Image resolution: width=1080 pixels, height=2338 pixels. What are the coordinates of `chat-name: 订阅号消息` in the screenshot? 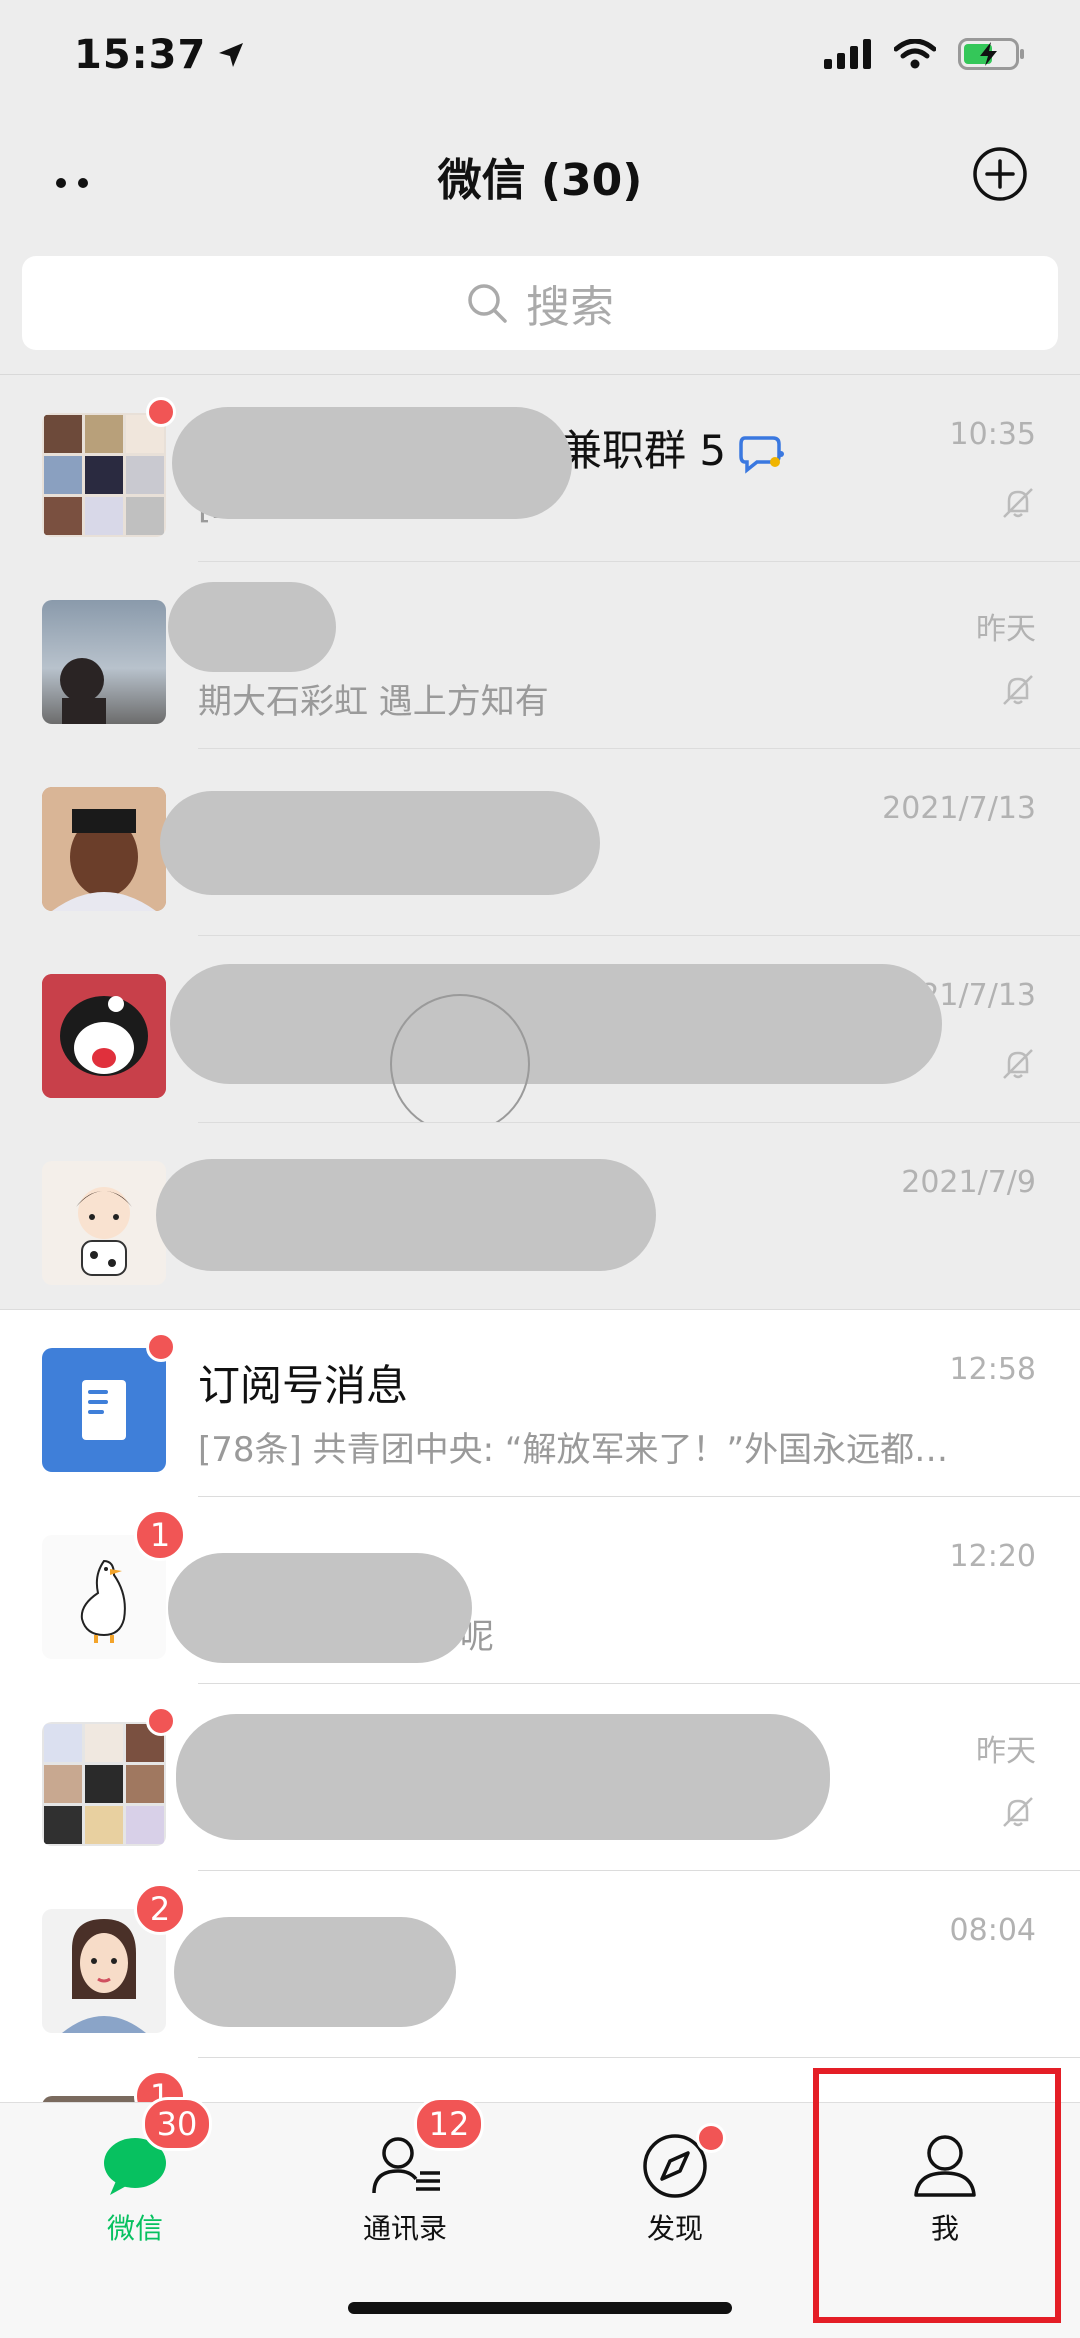 It's located at (303, 1385).